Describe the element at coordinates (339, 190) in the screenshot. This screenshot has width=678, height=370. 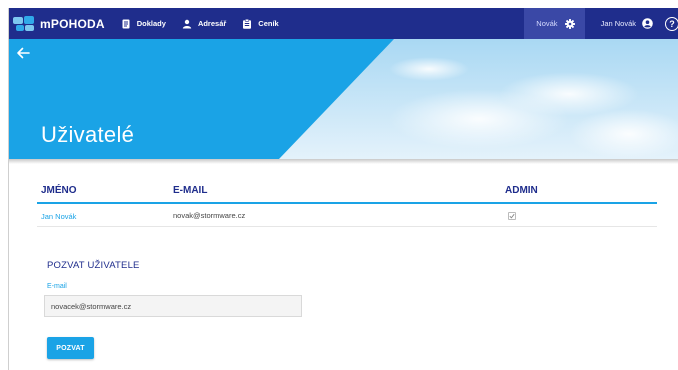
I see `column-header-email: E-MAIL` at that location.